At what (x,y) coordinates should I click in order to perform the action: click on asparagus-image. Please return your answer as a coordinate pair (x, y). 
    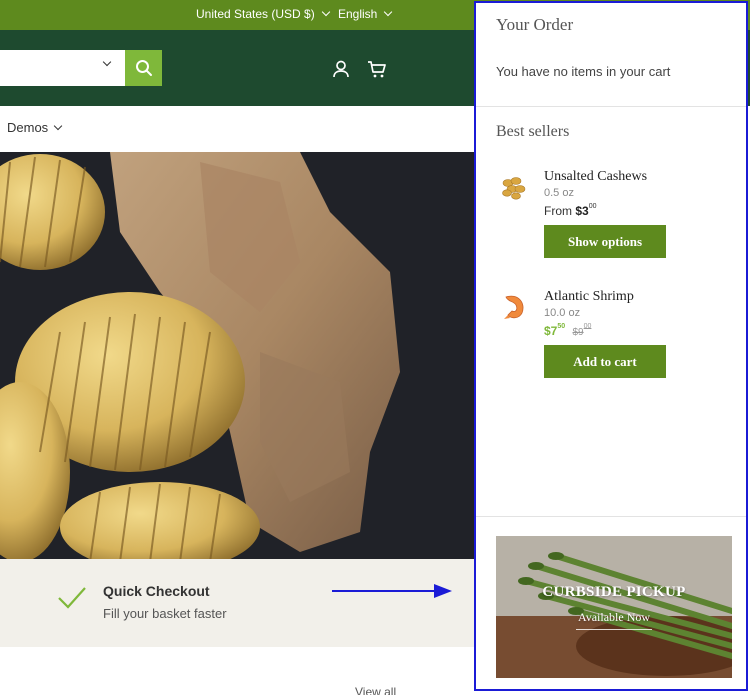
    Looking at the image, I should click on (614, 607).